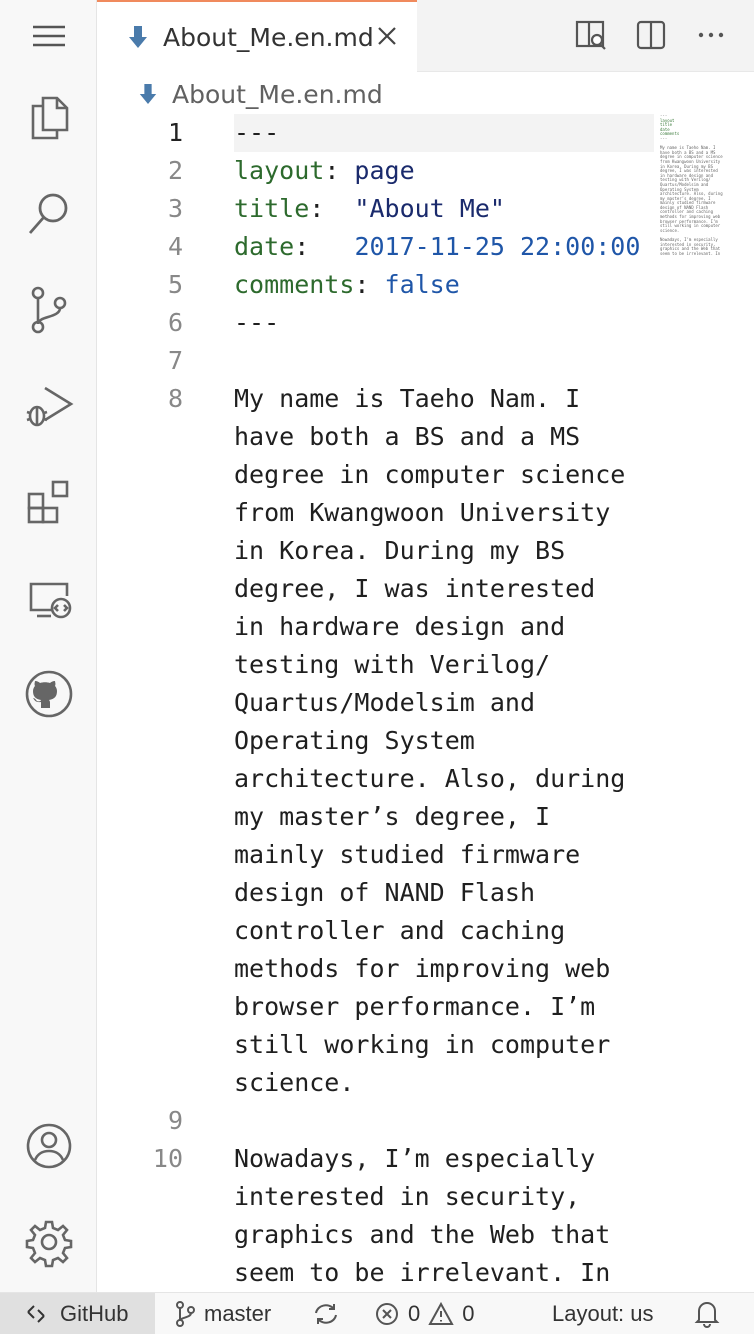 The width and height of the screenshot is (754, 1334). I want to click on hamburger-icon, so click(48, 36).